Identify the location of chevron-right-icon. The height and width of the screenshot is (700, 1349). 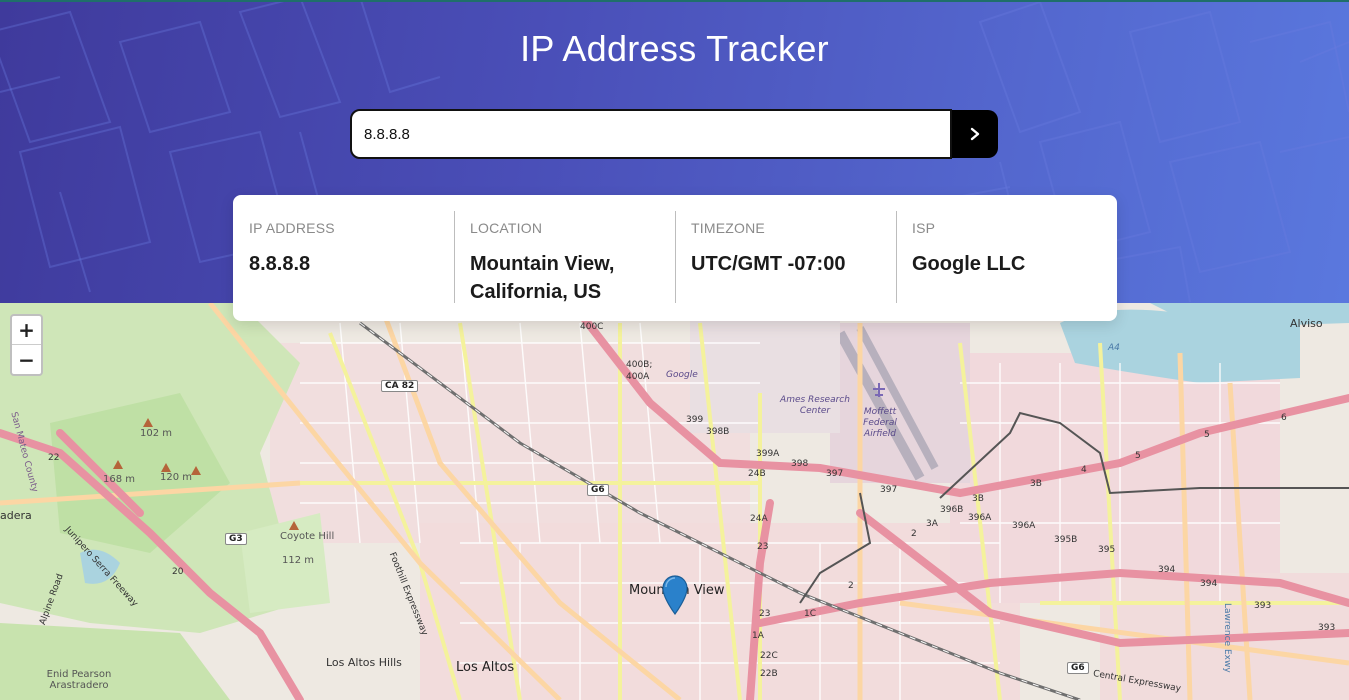
(975, 134).